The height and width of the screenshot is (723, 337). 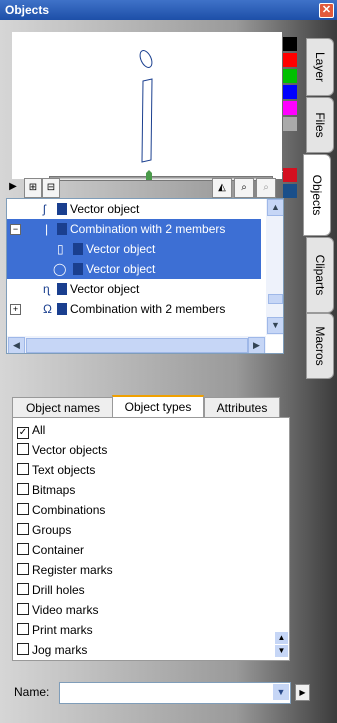 What do you see at coordinates (290, 175) in the screenshot?
I see `swatch-dark-red` at bounding box center [290, 175].